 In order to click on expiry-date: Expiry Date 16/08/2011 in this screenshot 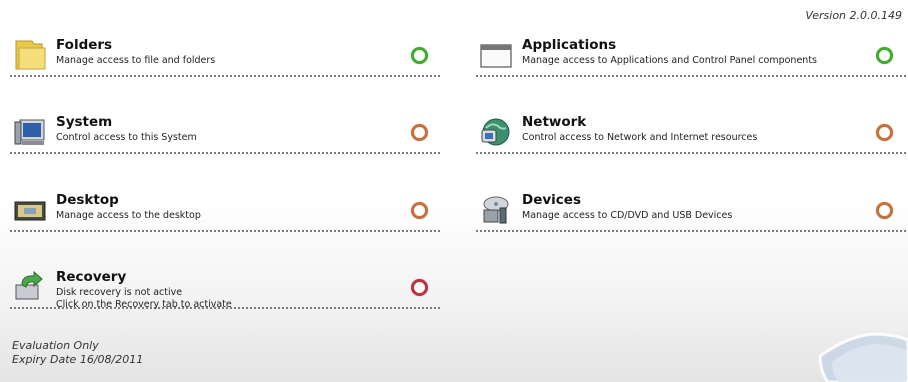, I will do `click(78, 359)`.